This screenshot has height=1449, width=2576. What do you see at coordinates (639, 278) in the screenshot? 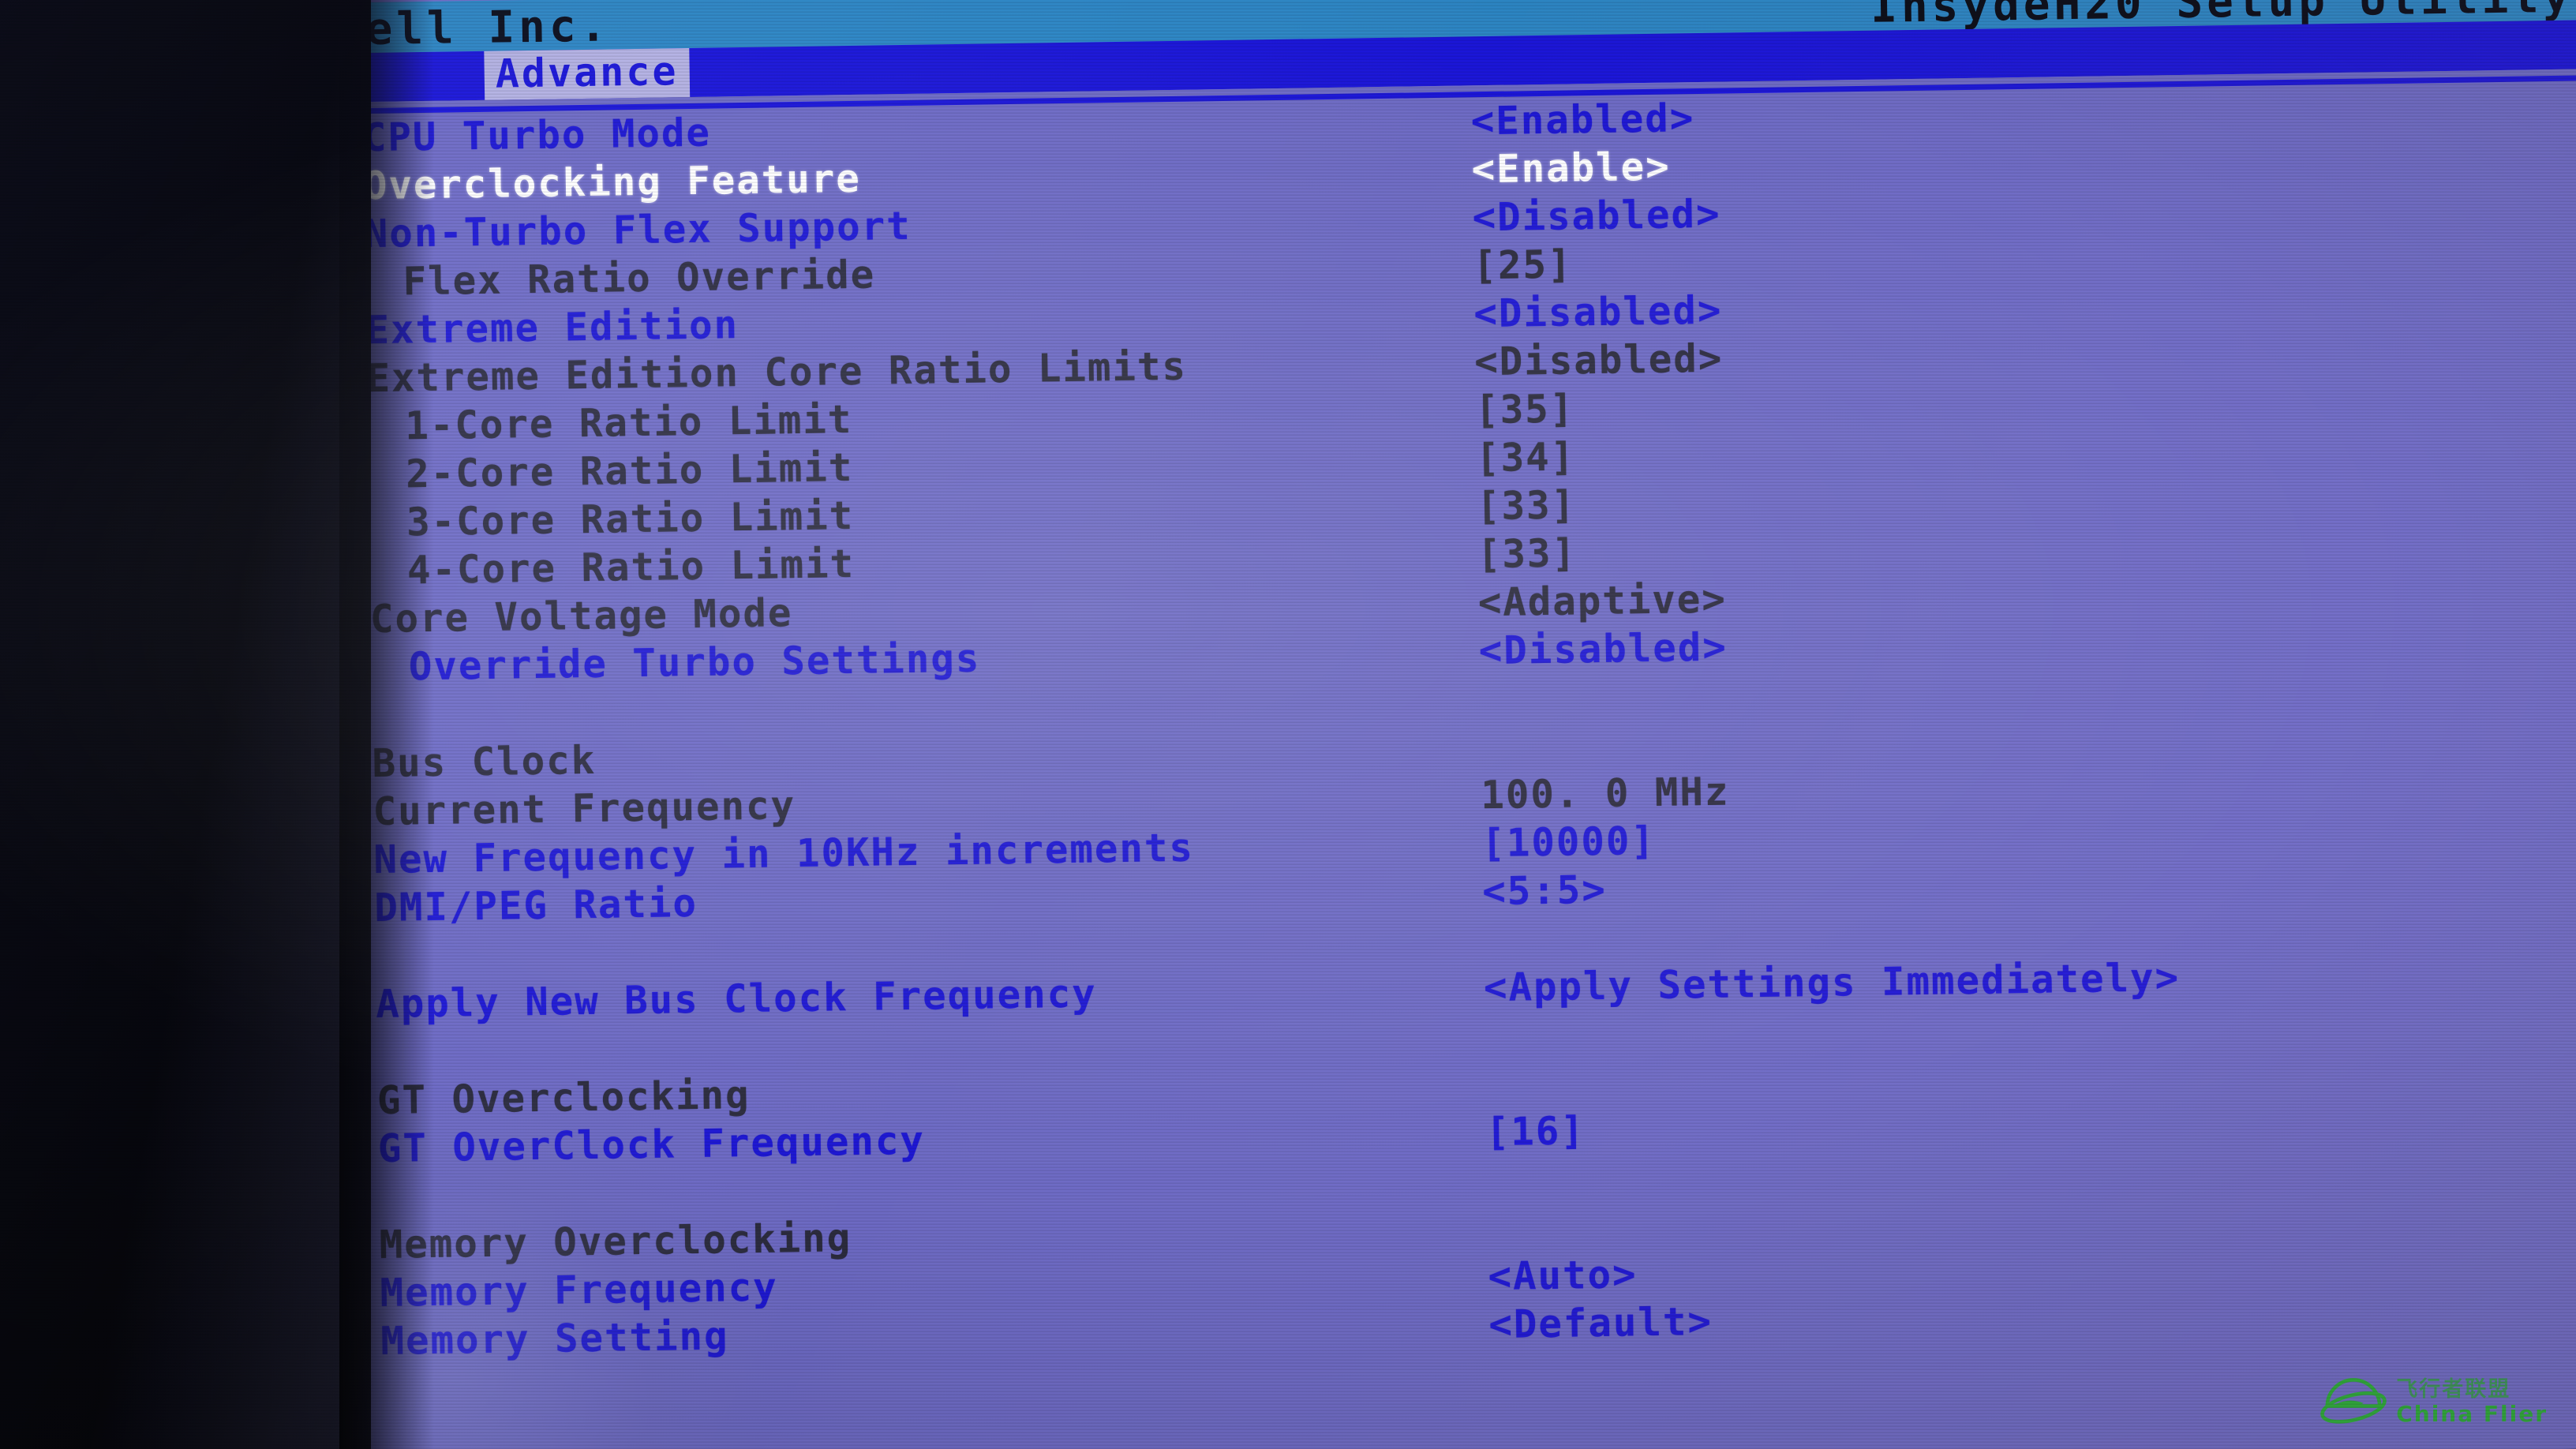
I see `setting-label: Flex Ratio Override` at bounding box center [639, 278].